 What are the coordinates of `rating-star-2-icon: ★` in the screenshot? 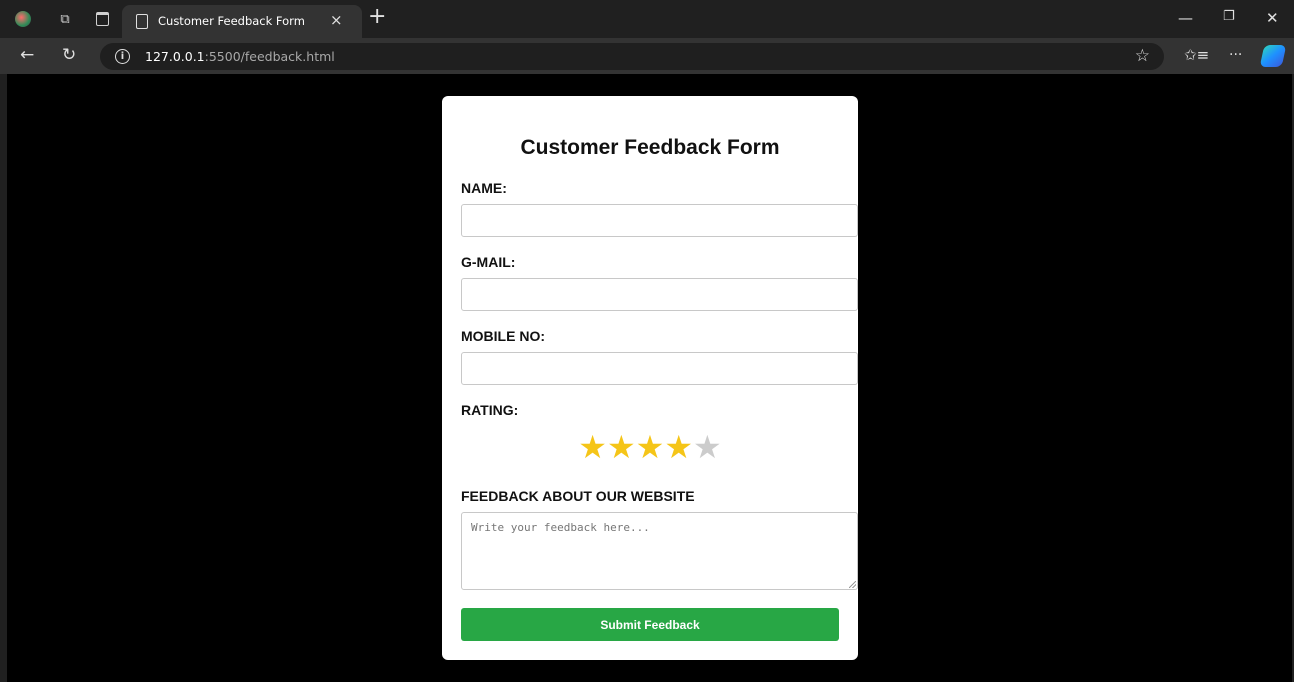 It's located at (621, 447).